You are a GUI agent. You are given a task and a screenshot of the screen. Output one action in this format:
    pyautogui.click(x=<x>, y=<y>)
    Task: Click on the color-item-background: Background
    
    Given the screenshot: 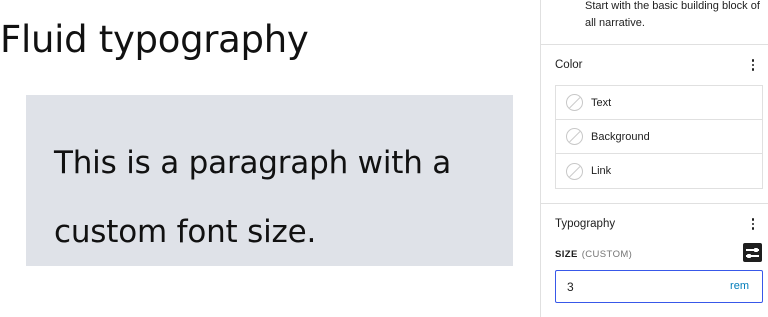 What is the action you would take?
    pyautogui.click(x=659, y=137)
    